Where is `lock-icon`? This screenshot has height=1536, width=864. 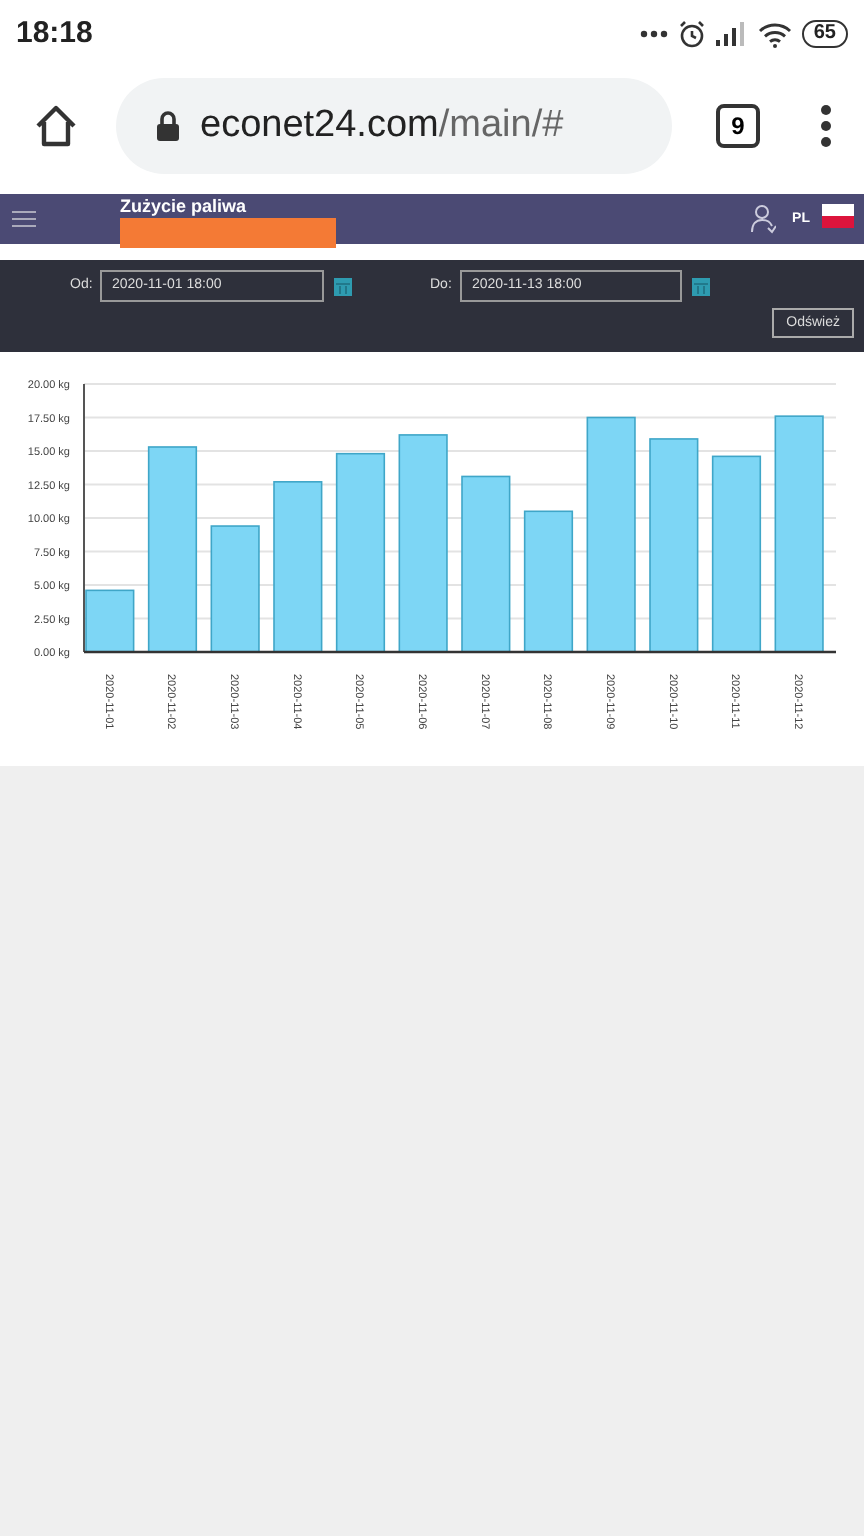 lock-icon is located at coordinates (168, 126).